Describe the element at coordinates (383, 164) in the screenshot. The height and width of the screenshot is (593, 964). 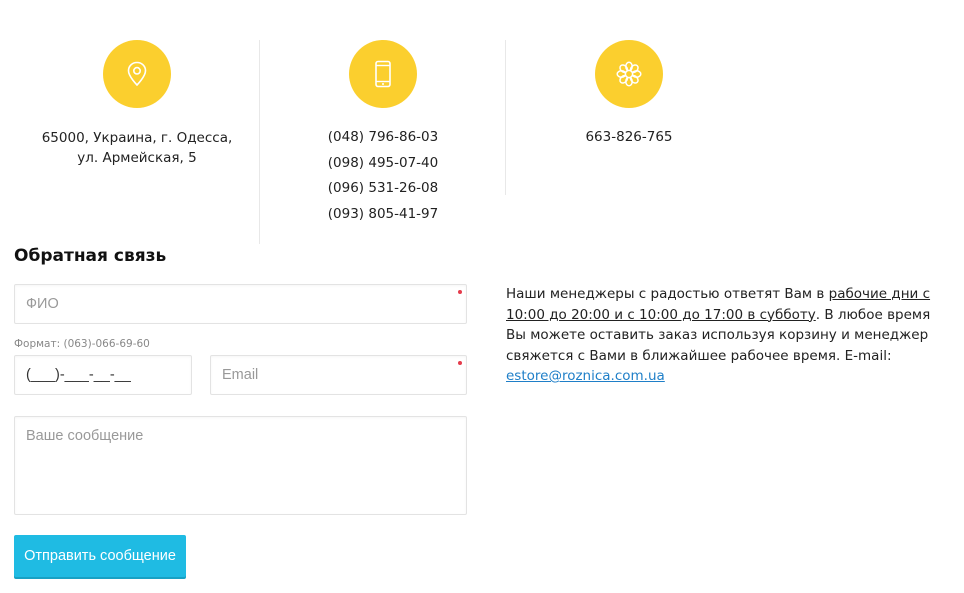
I see `phone-number: (098) 495-07-40` at that location.